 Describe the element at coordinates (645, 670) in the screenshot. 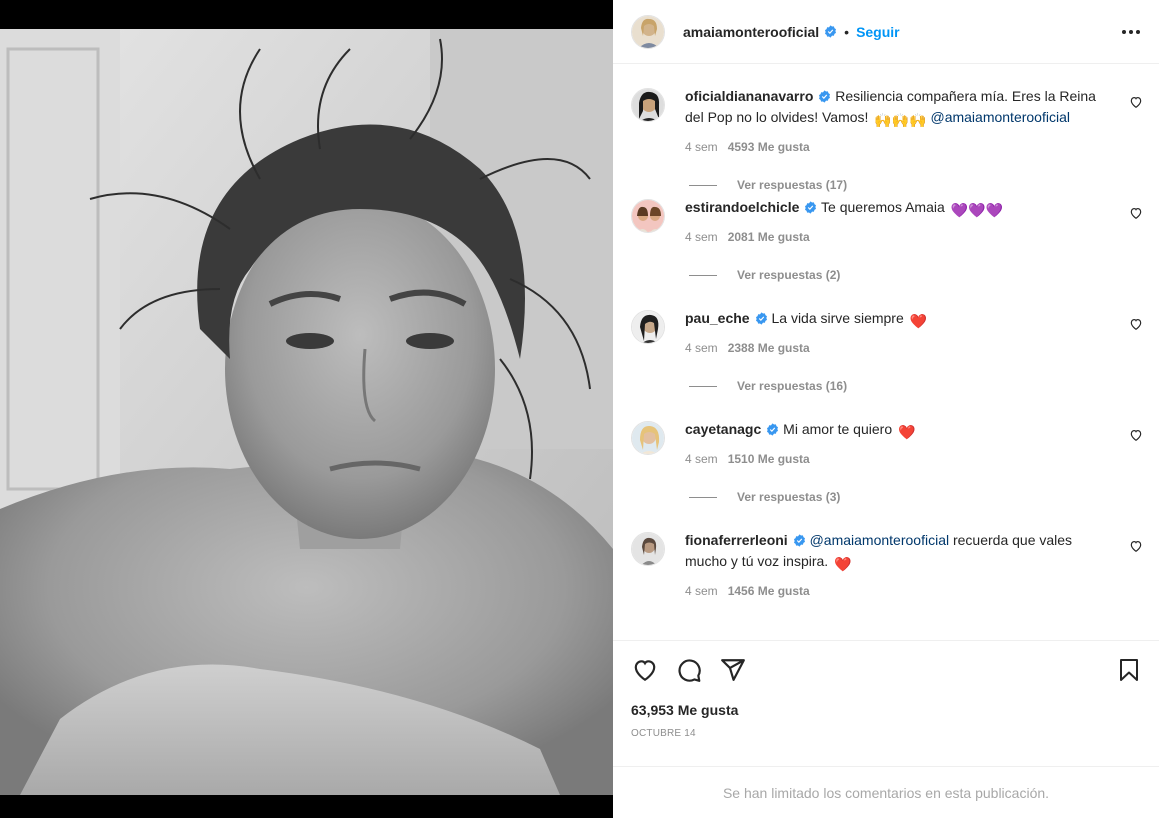

I see `heart-icon` at that location.